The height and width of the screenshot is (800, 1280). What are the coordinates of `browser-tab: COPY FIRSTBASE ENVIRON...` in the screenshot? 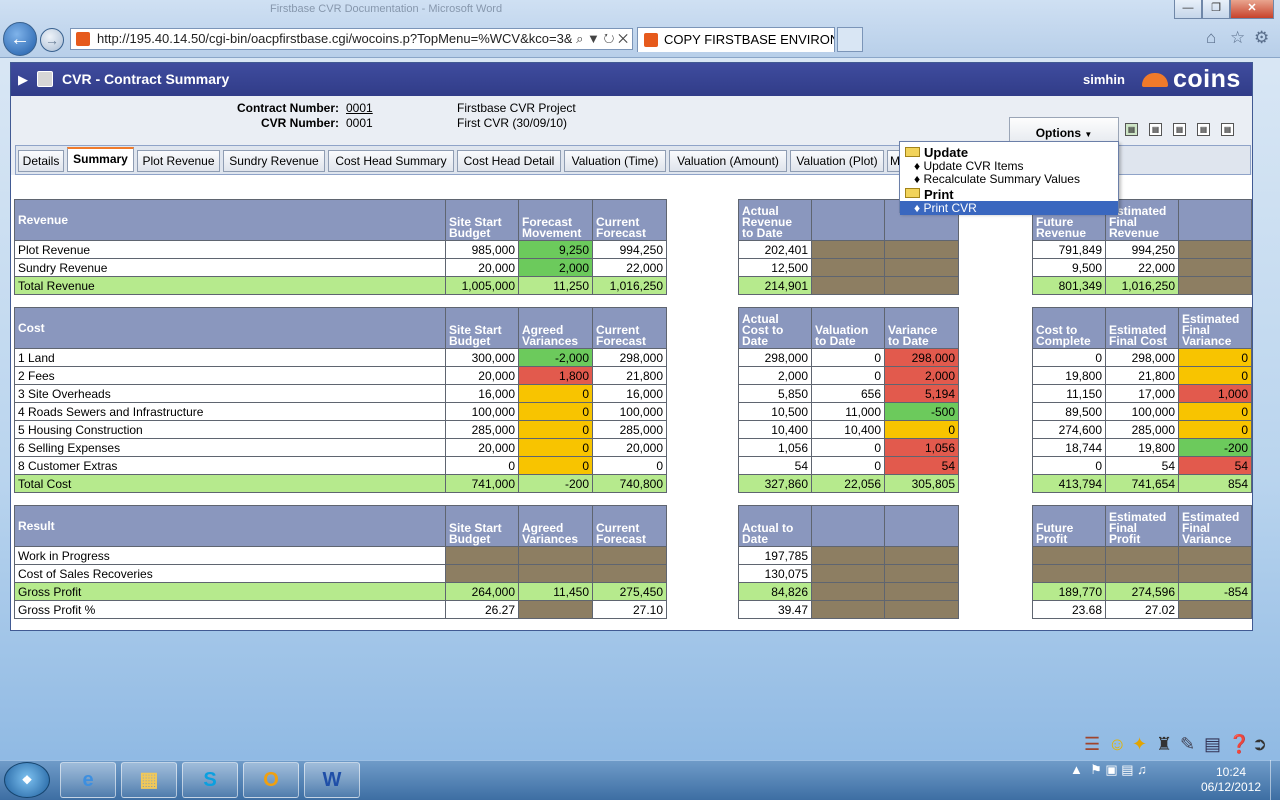 It's located at (736, 39).